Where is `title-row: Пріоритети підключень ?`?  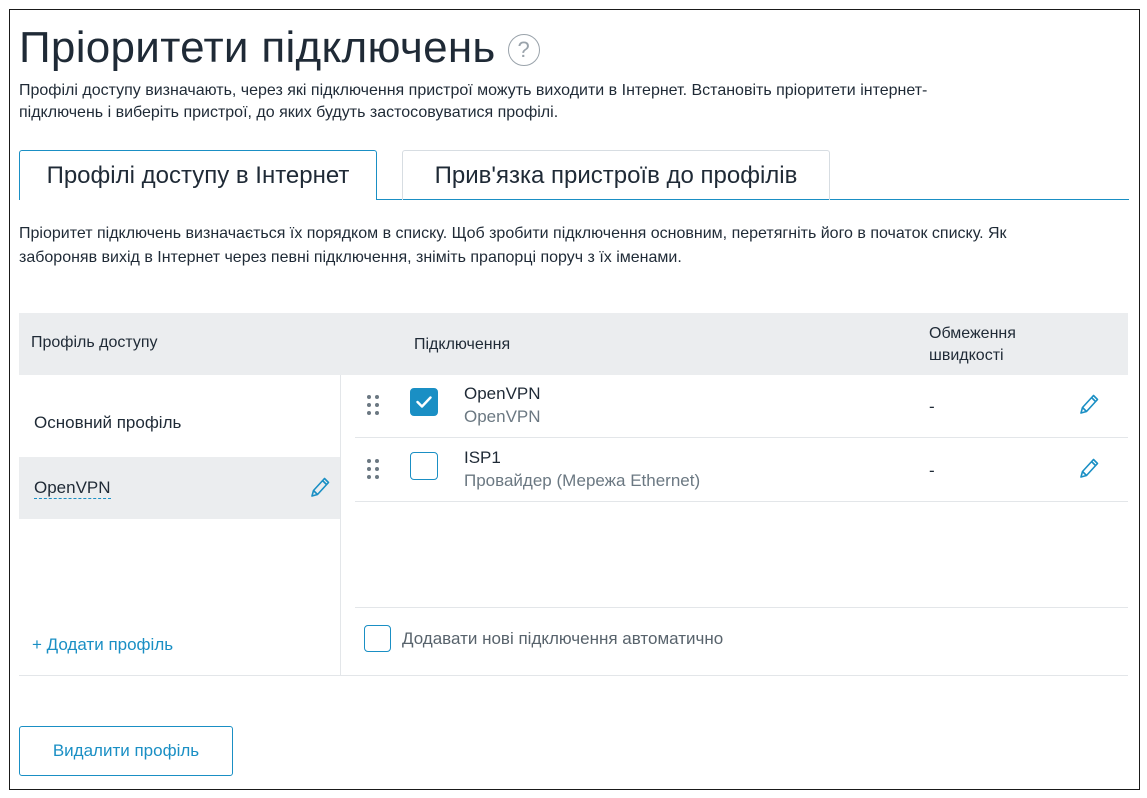 title-row: Пріоритети підключень ? is located at coordinates (279, 48).